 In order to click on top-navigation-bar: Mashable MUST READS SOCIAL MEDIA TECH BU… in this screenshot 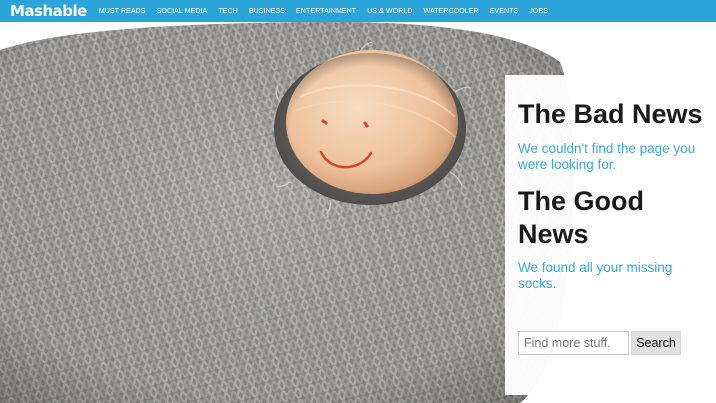, I will do `click(358, 11)`.